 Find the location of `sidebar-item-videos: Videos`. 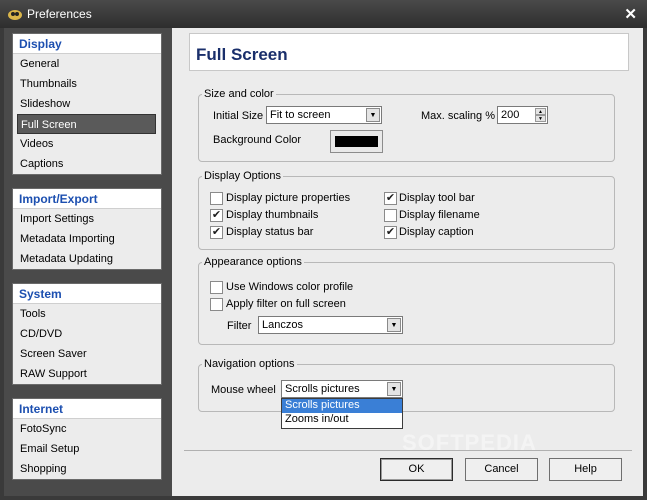

sidebar-item-videos: Videos is located at coordinates (87, 144).